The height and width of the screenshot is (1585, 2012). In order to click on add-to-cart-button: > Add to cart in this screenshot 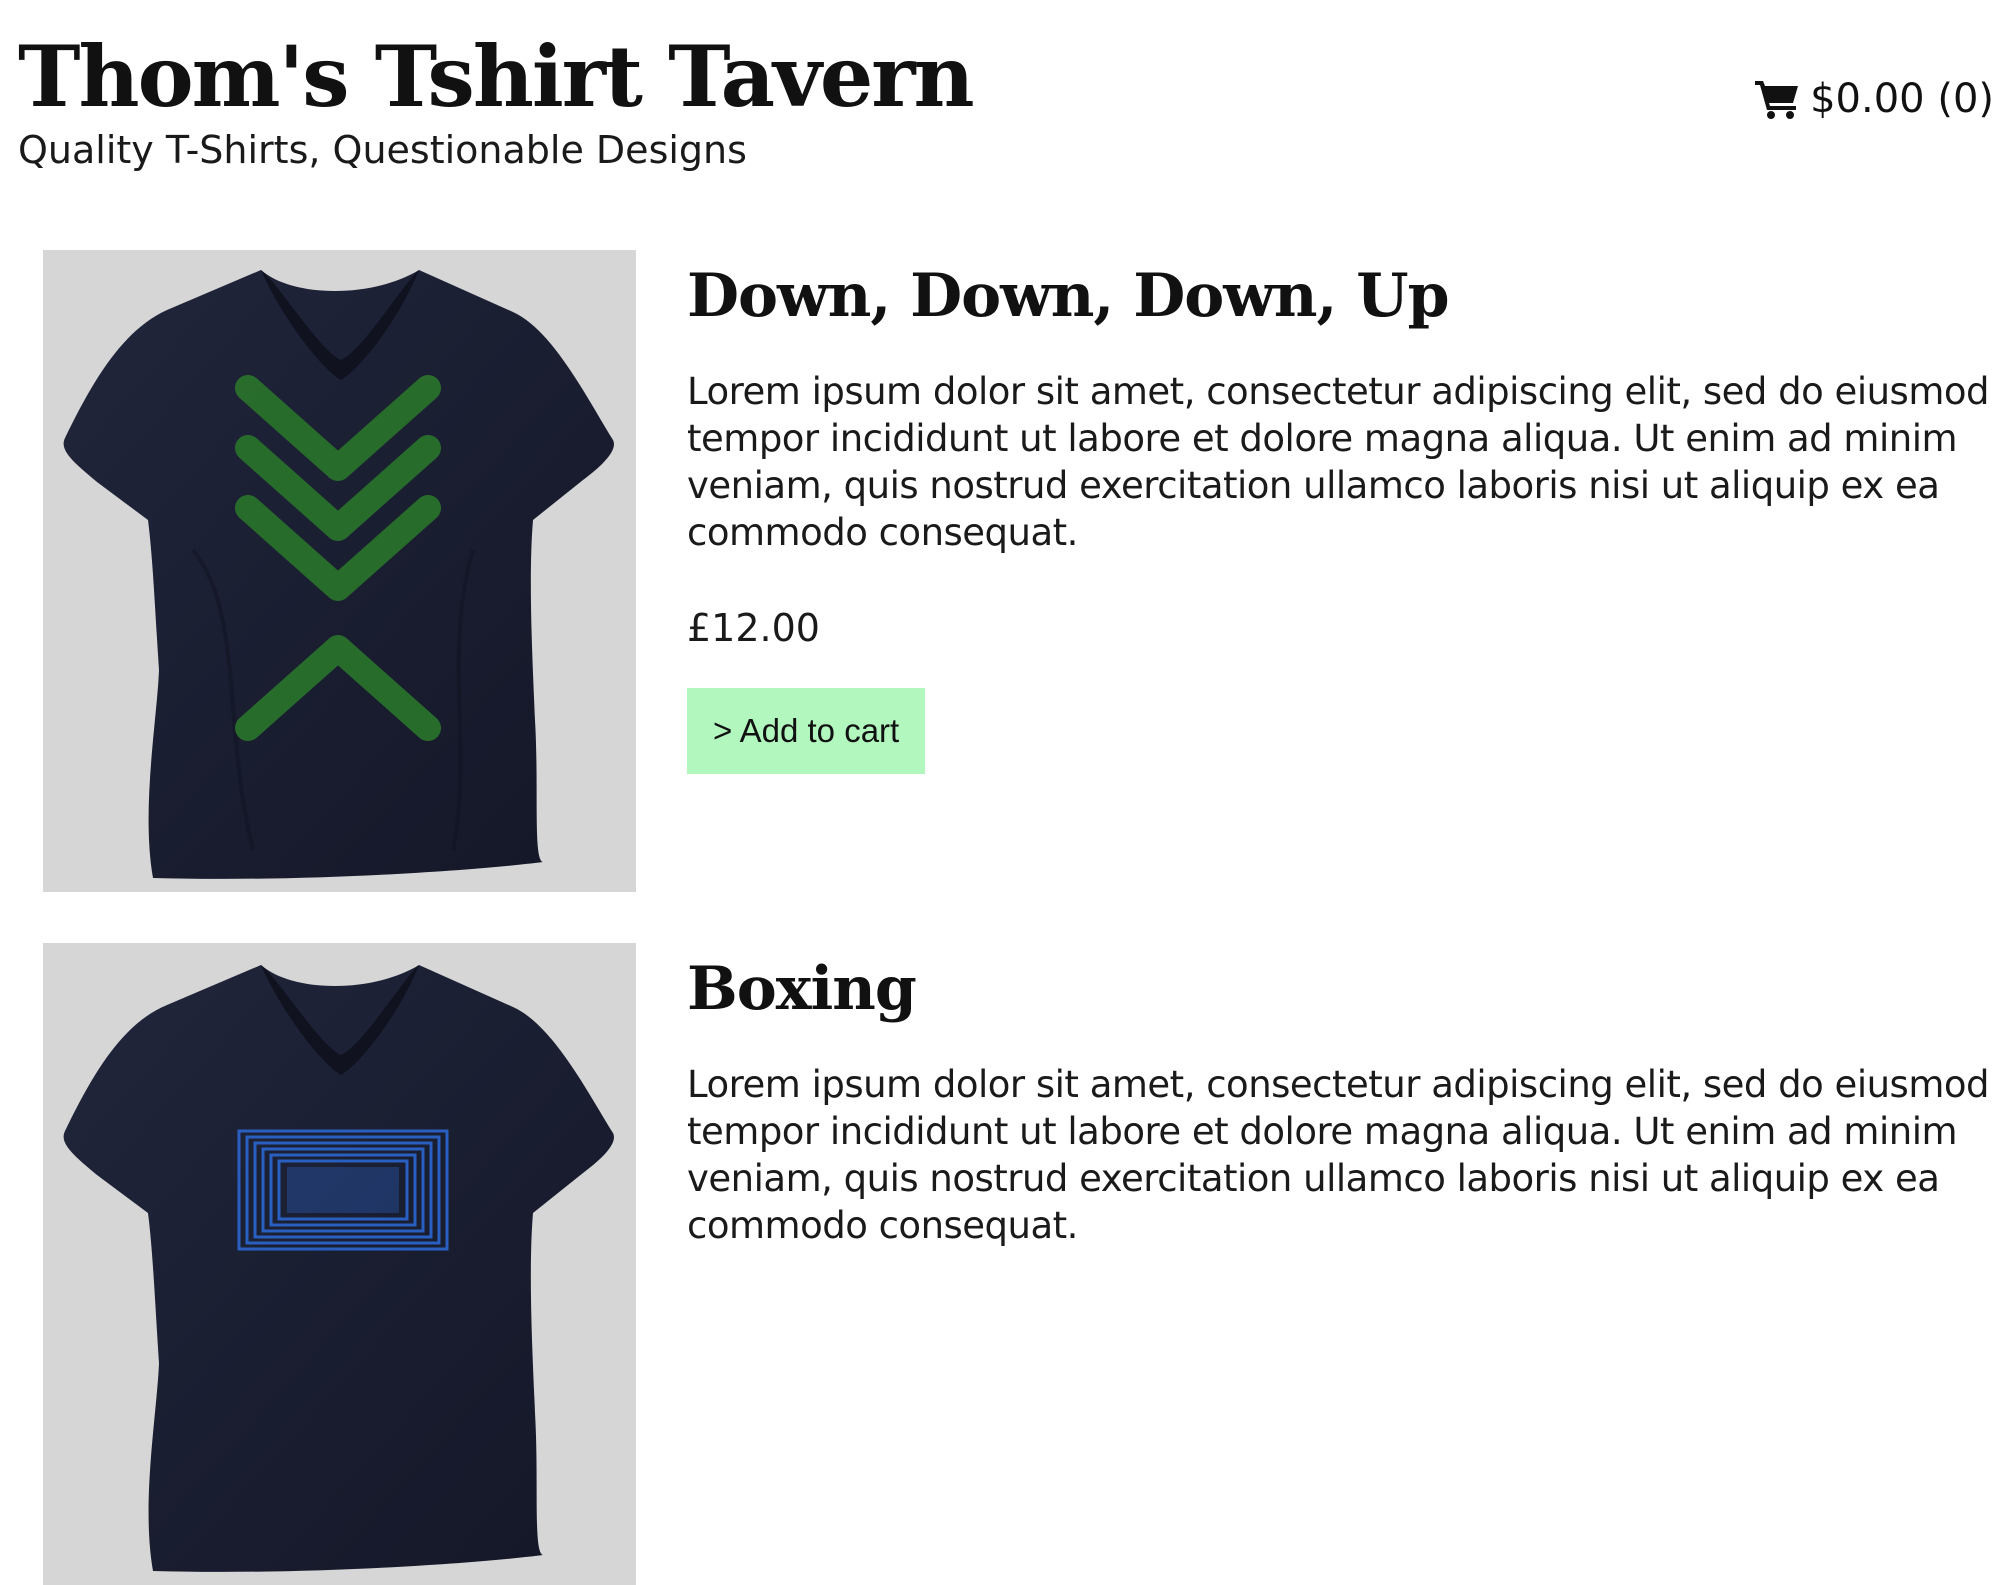, I will do `click(806, 731)`.